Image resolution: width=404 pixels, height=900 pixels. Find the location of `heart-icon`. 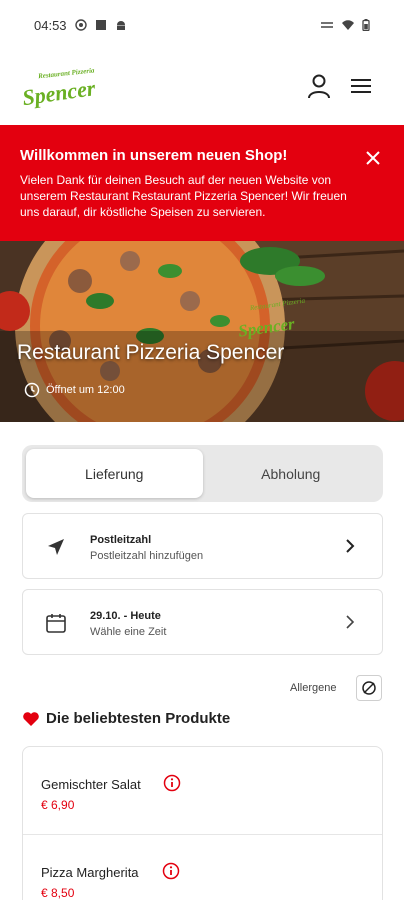

heart-icon is located at coordinates (31, 718).